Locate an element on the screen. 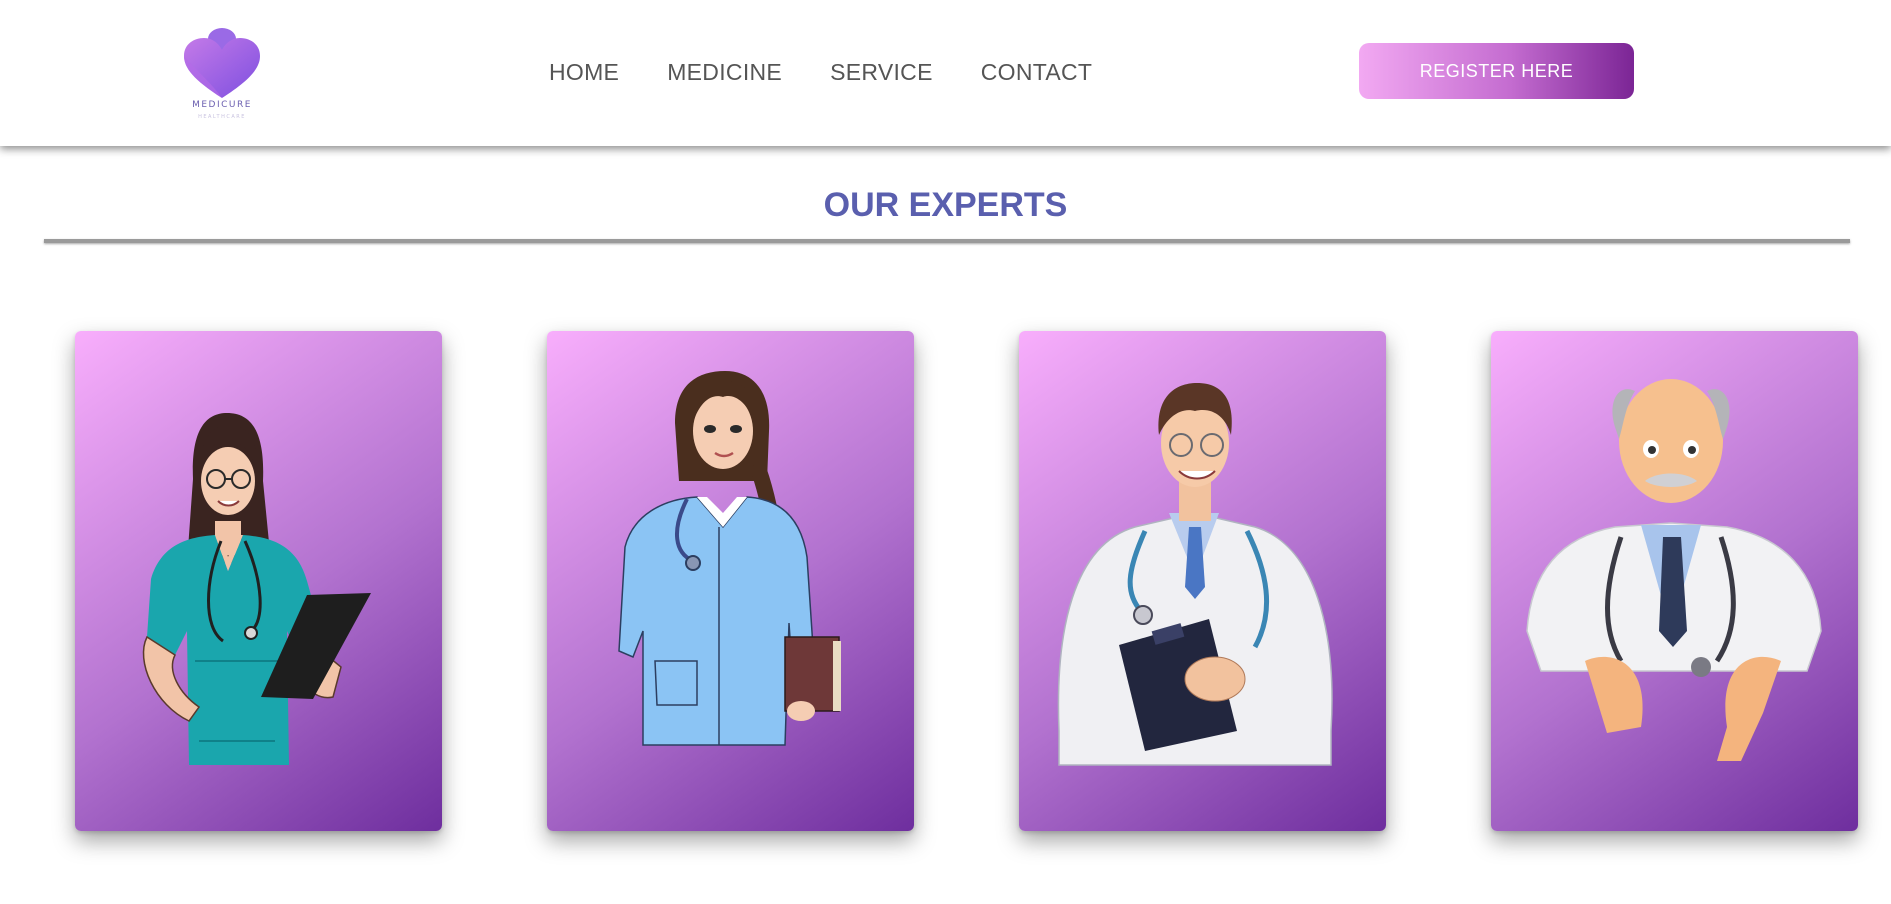  nav-link-contact: CONTACT is located at coordinates (1037, 72).